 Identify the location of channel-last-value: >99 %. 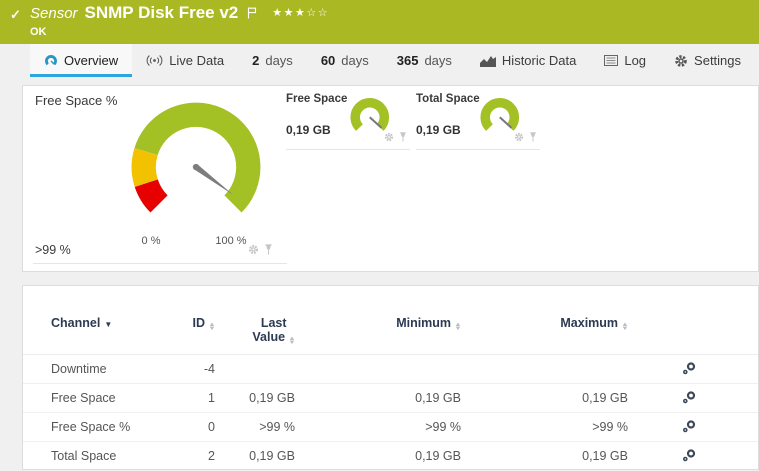
(277, 427).